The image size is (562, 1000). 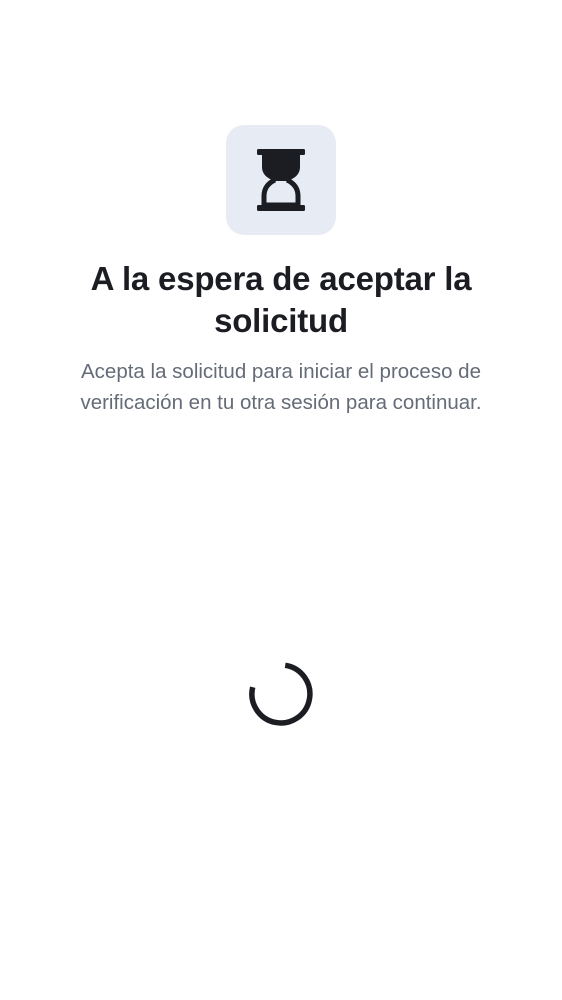 I want to click on hourglass-icon, so click(x=281, y=180).